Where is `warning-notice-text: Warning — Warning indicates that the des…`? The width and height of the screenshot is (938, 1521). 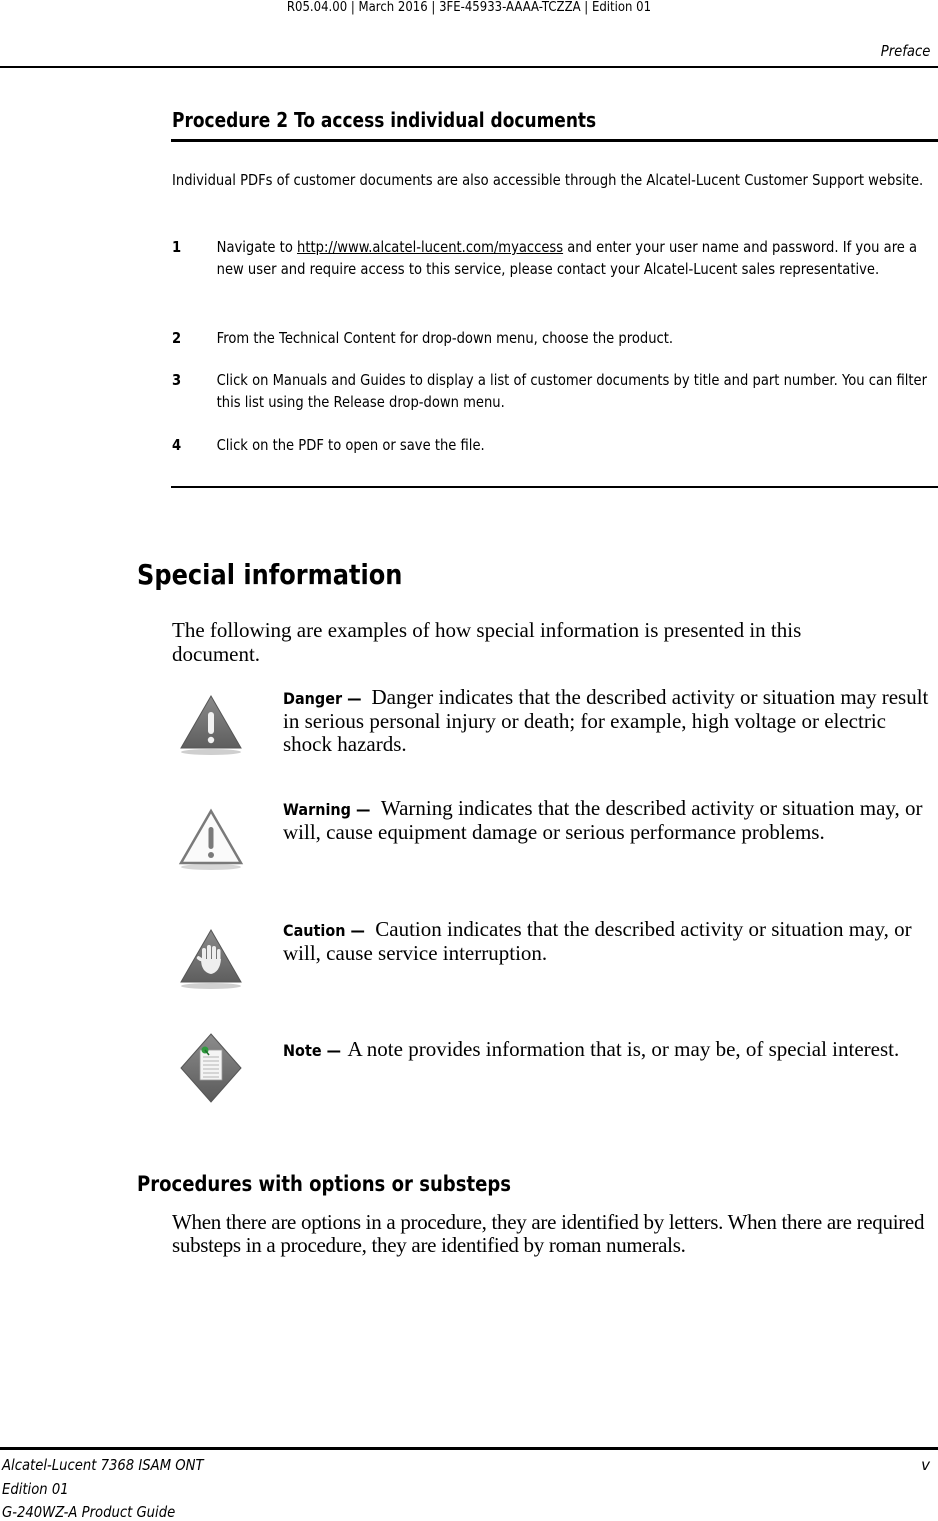 warning-notice-text: Warning — Warning indicates that the des… is located at coordinates (608, 820).